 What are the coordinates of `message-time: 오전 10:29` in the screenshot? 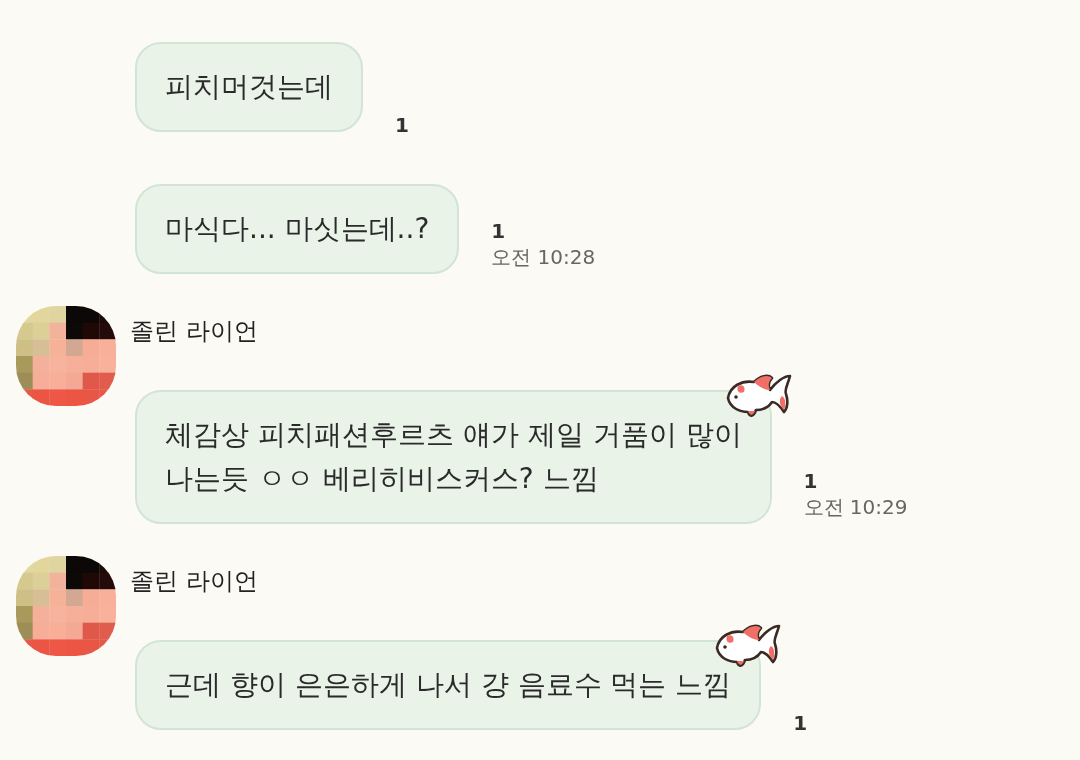 It's located at (855, 507).